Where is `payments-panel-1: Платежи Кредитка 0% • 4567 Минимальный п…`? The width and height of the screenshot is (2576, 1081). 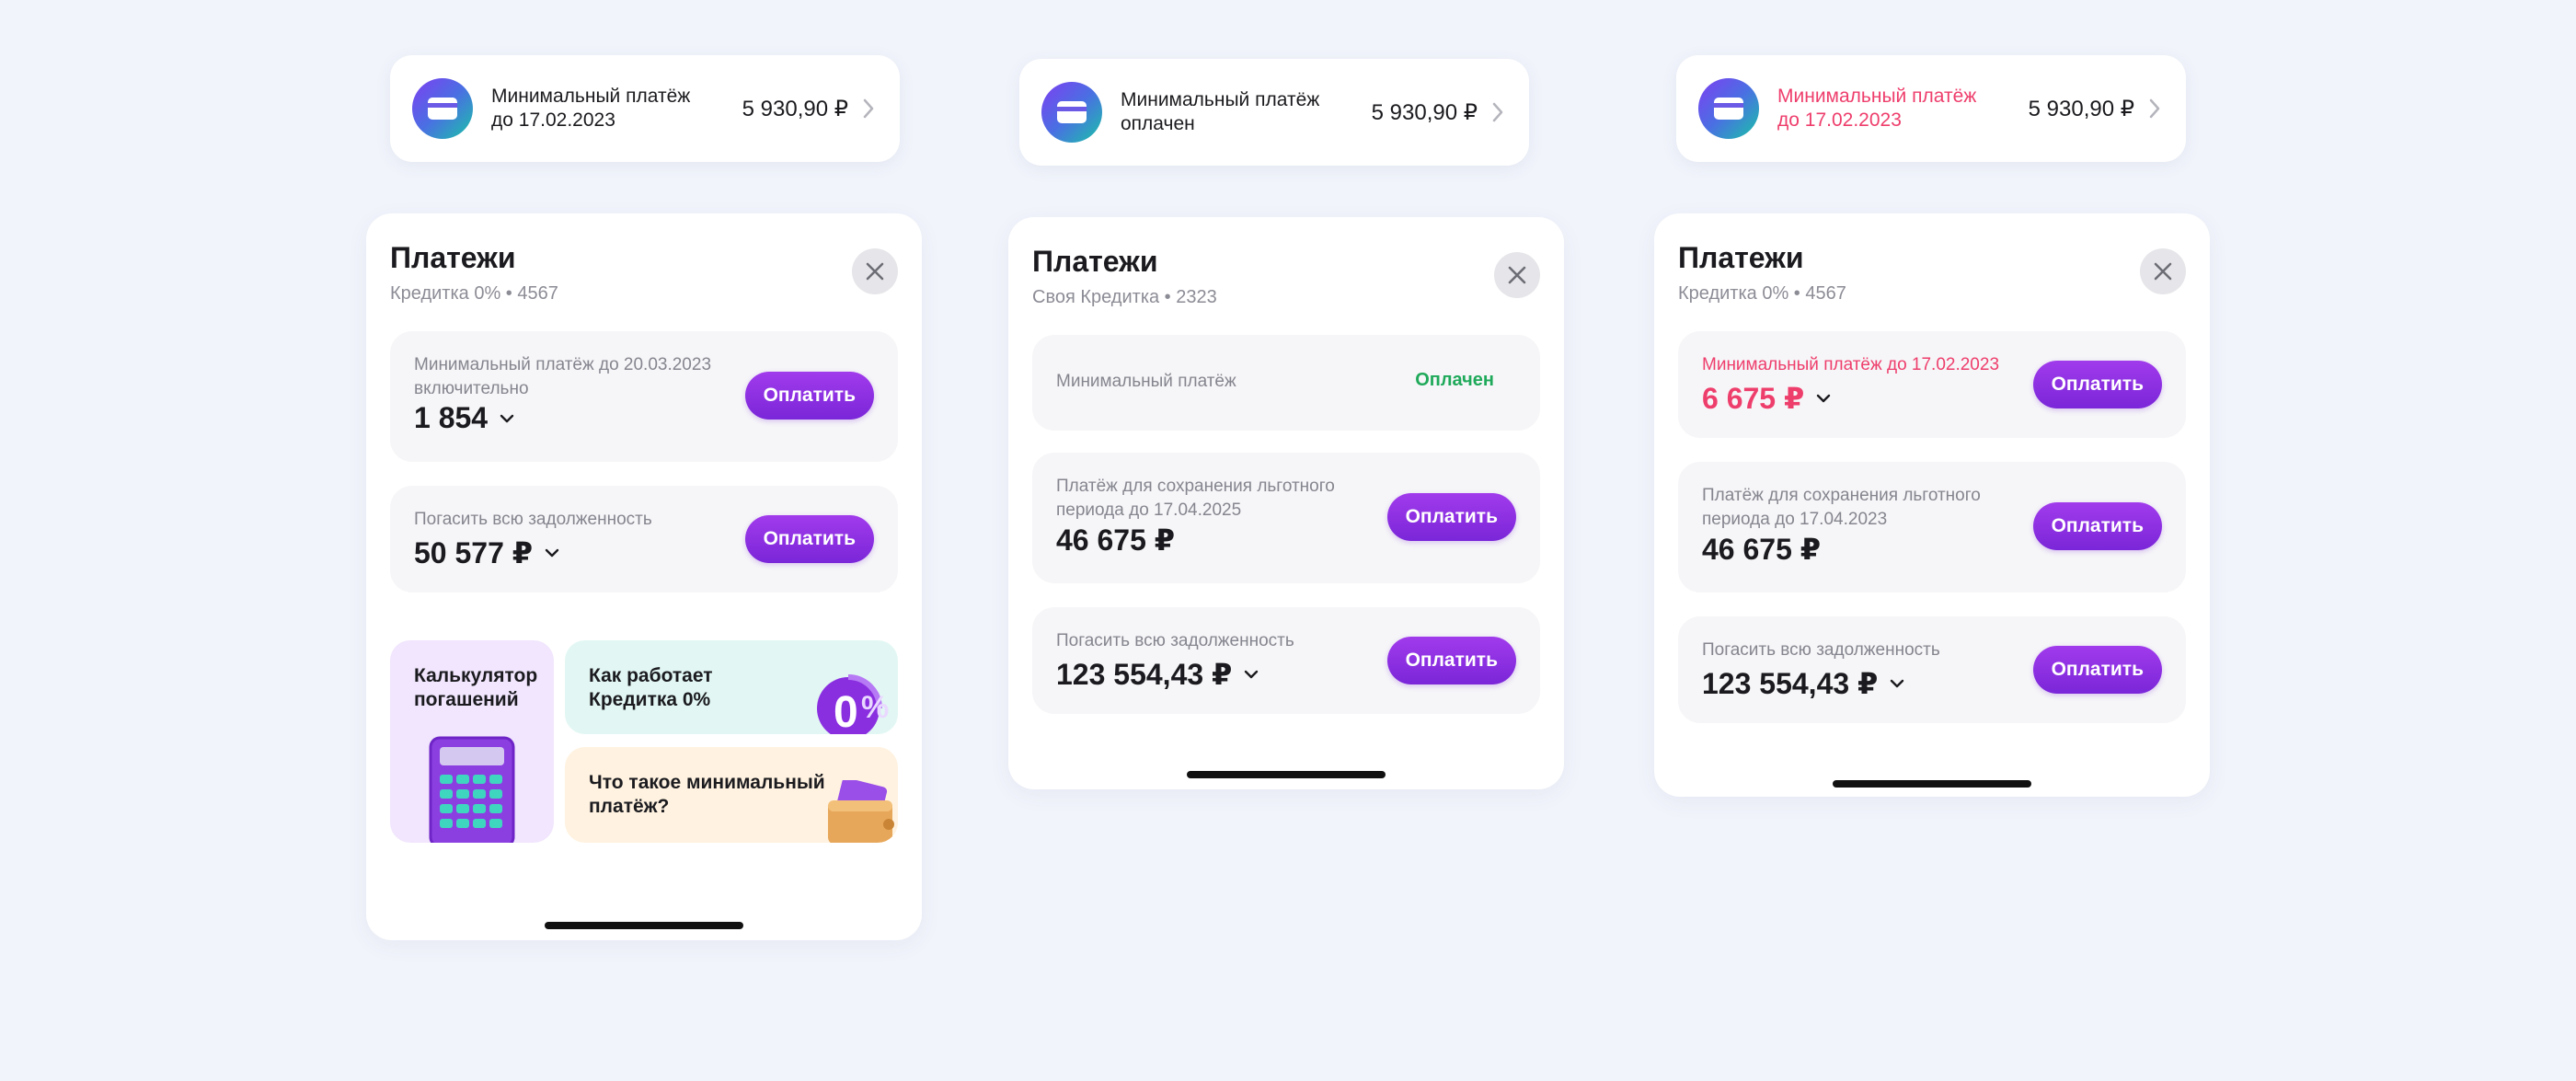 payments-panel-1: Платежи Кредитка 0% • 4567 Минимальный п… is located at coordinates (644, 576).